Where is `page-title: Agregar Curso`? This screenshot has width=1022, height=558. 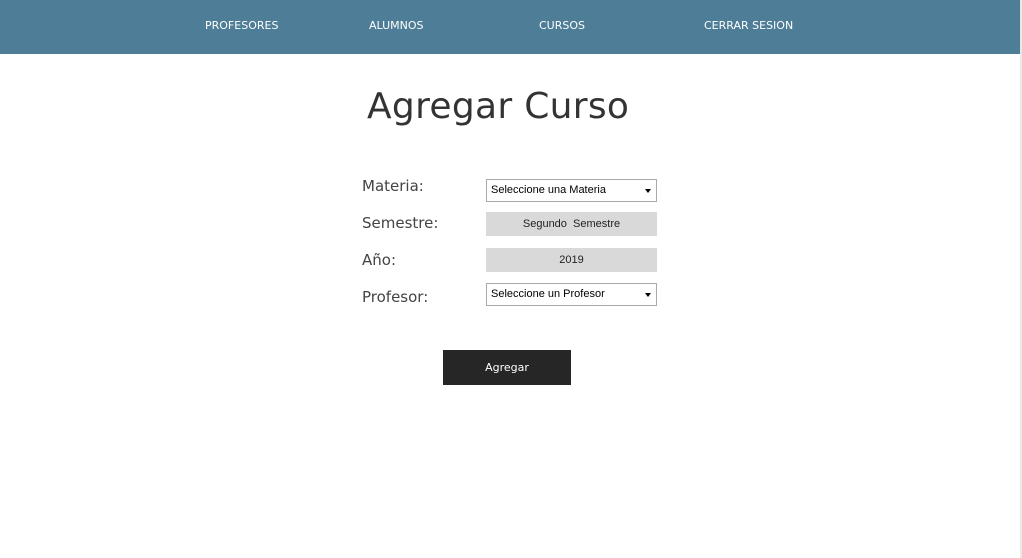 page-title: Agregar Curso is located at coordinates (498, 106).